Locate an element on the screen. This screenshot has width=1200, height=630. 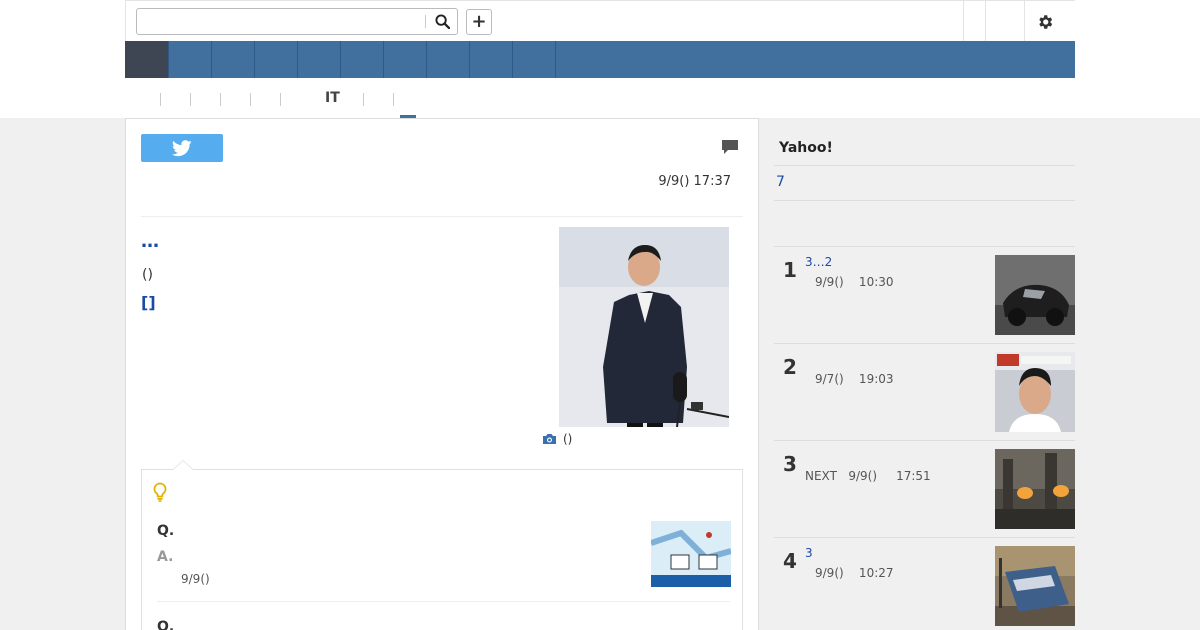
twitter-icon is located at coordinates (182, 147).